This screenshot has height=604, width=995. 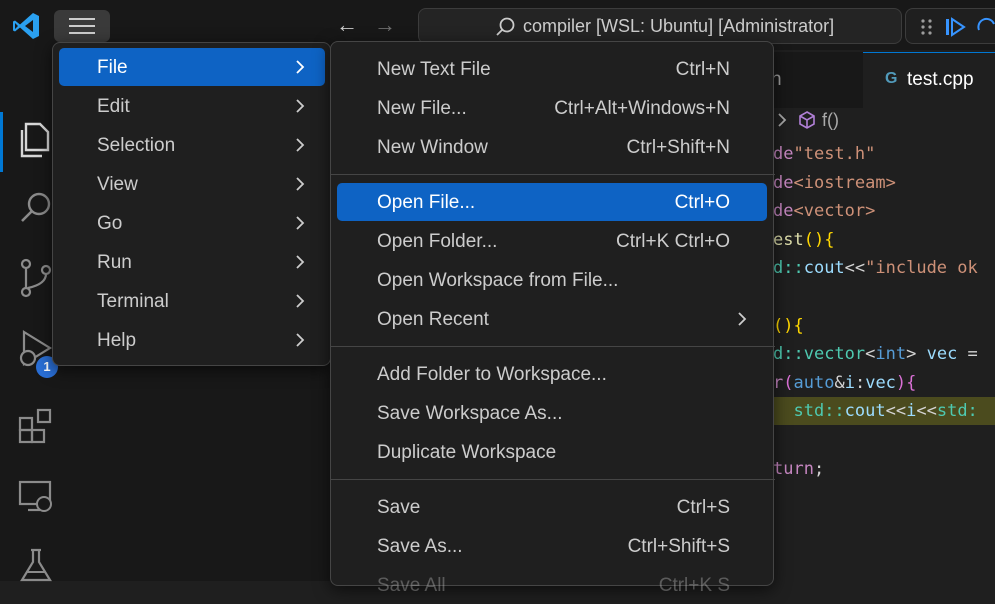 I want to click on command-center: compiler [WSL: Ubuntu] [Administrator], so click(x=660, y=26).